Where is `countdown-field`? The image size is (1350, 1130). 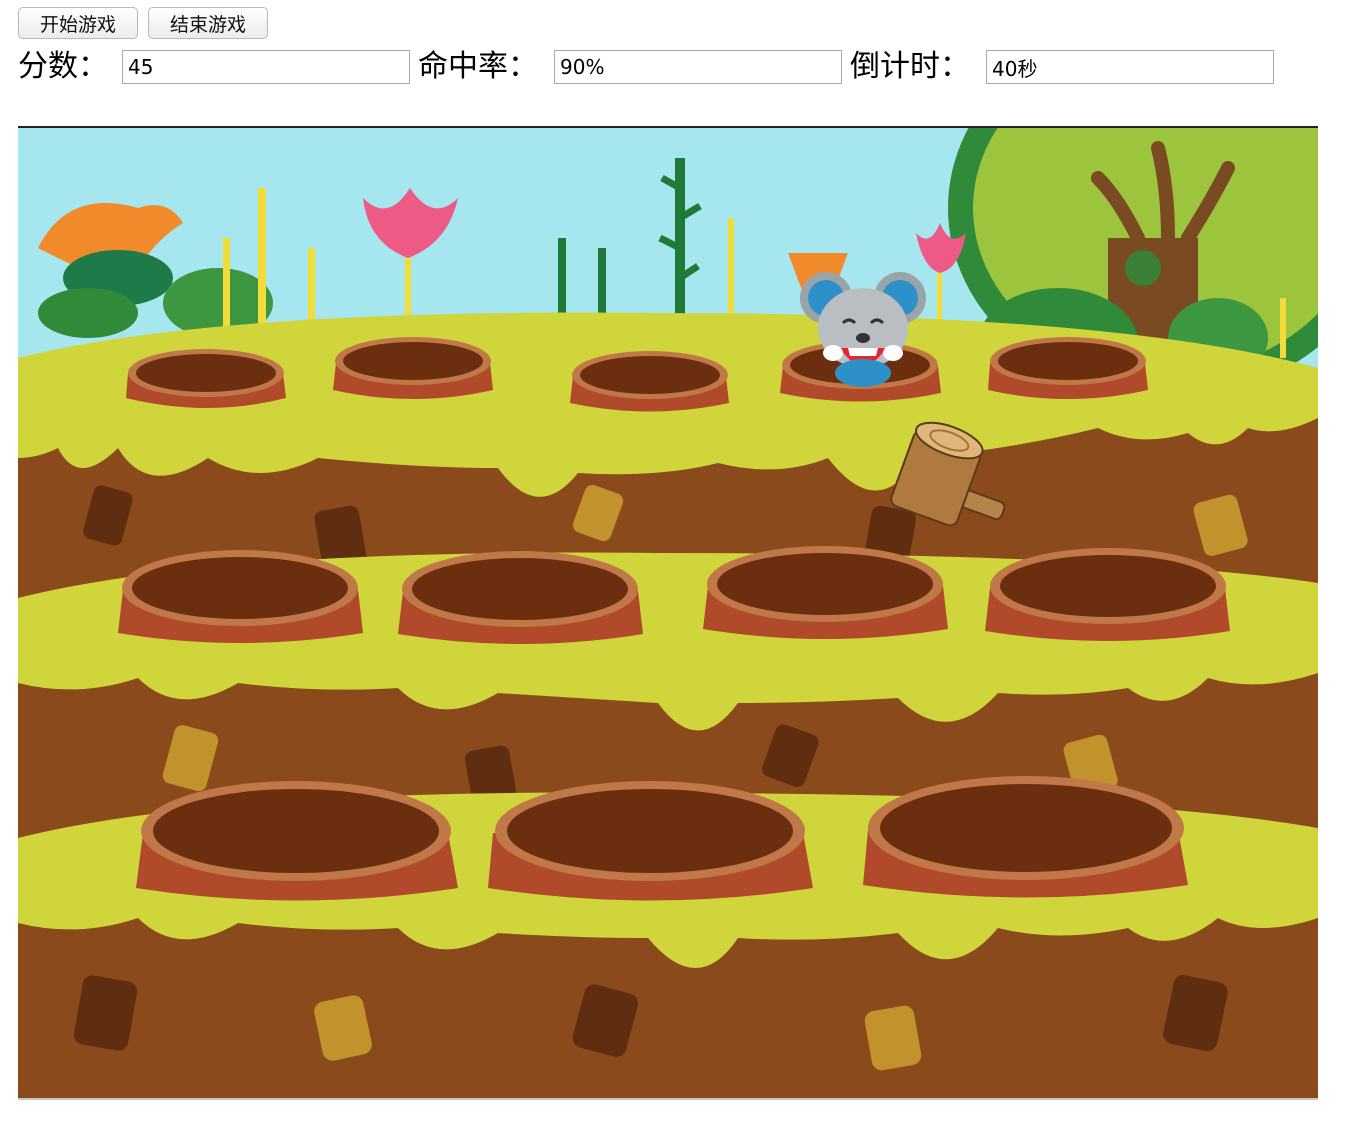
countdown-field is located at coordinates (1130, 67).